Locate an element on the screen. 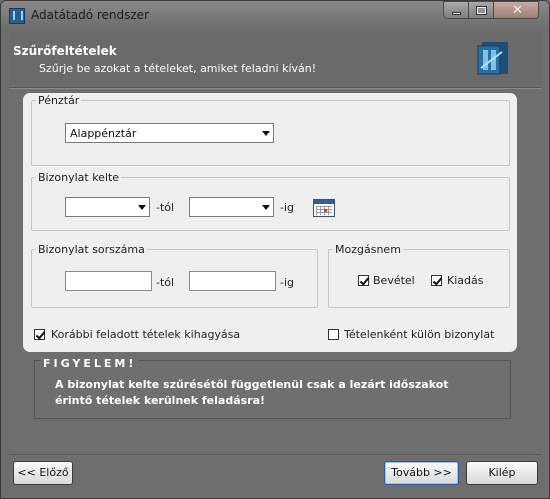 This screenshot has height=499, width=550. kiadas-label: Kiadás is located at coordinates (465, 280).